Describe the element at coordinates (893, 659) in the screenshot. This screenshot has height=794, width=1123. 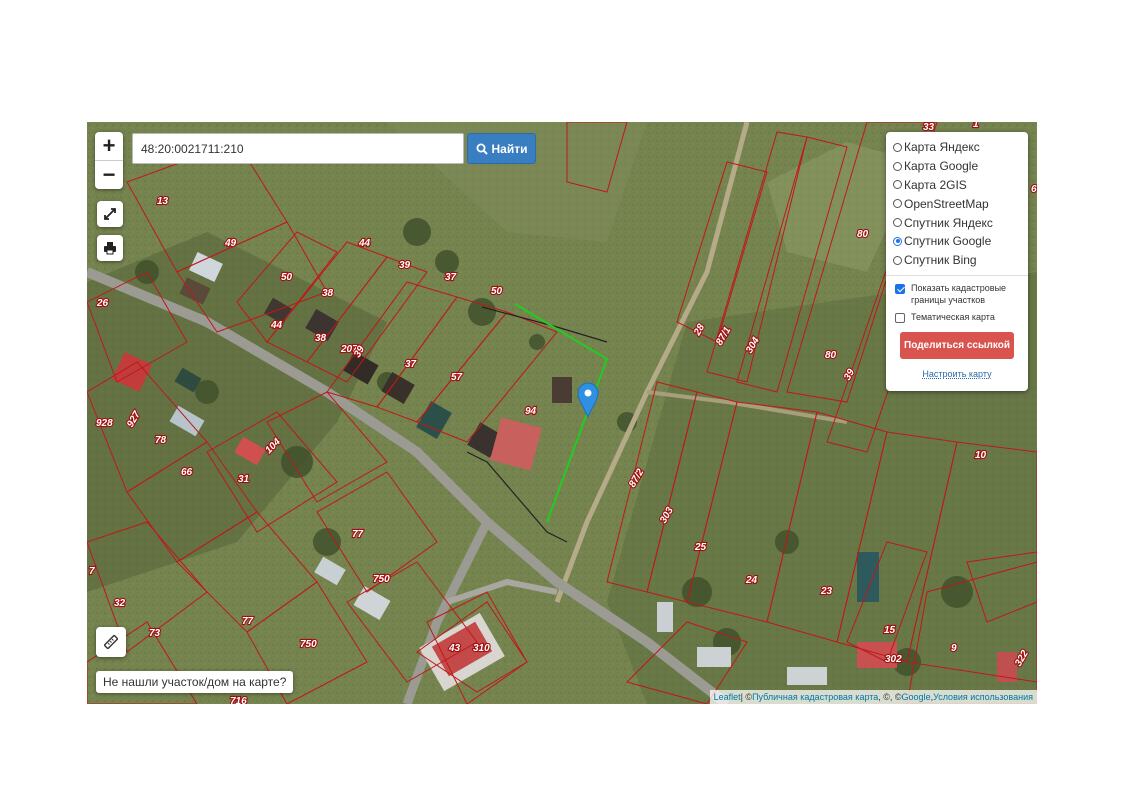
I see `plot-number-label: 302` at that location.